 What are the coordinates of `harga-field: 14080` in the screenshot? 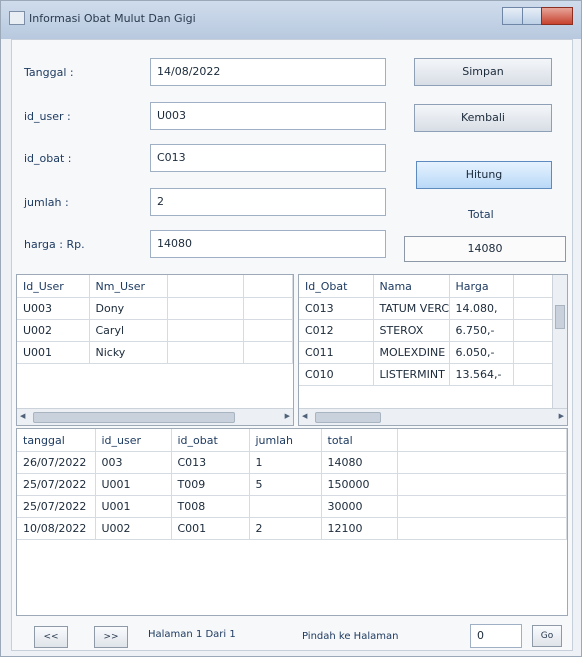 It's located at (268, 244).